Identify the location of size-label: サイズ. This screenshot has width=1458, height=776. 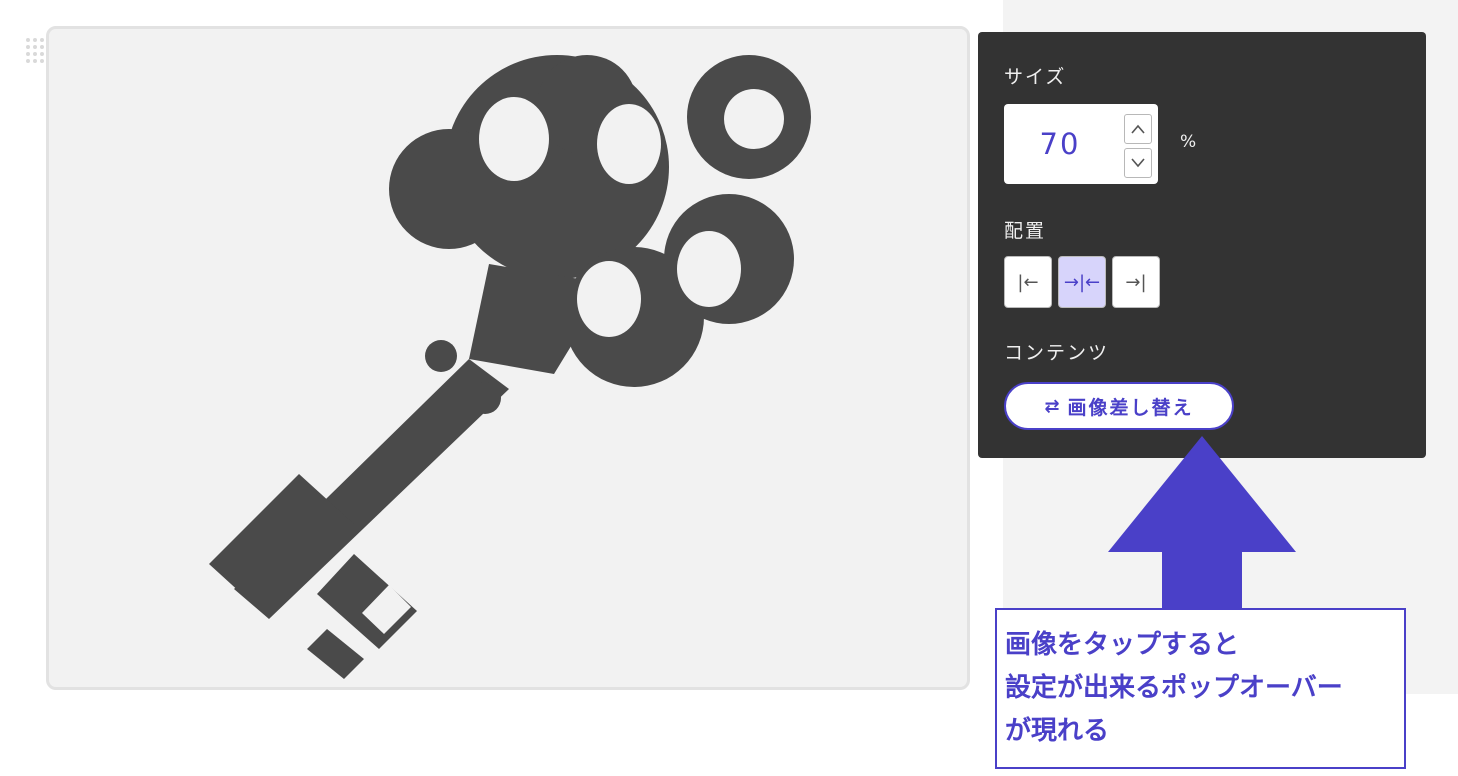
(1035, 77).